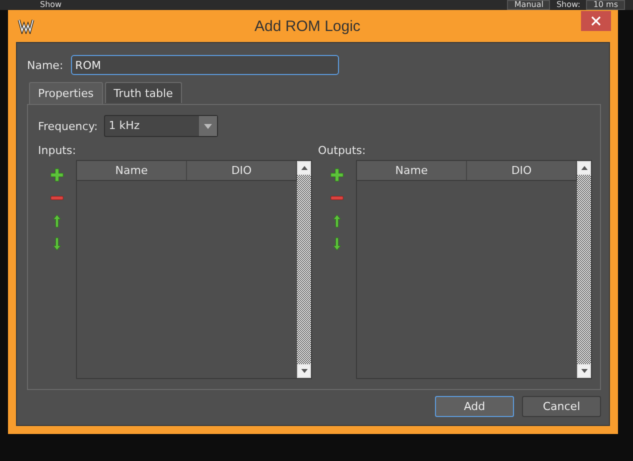 This screenshot has height=461, width=633. I want to click on section-label: Outputs:, so click(342, 150).